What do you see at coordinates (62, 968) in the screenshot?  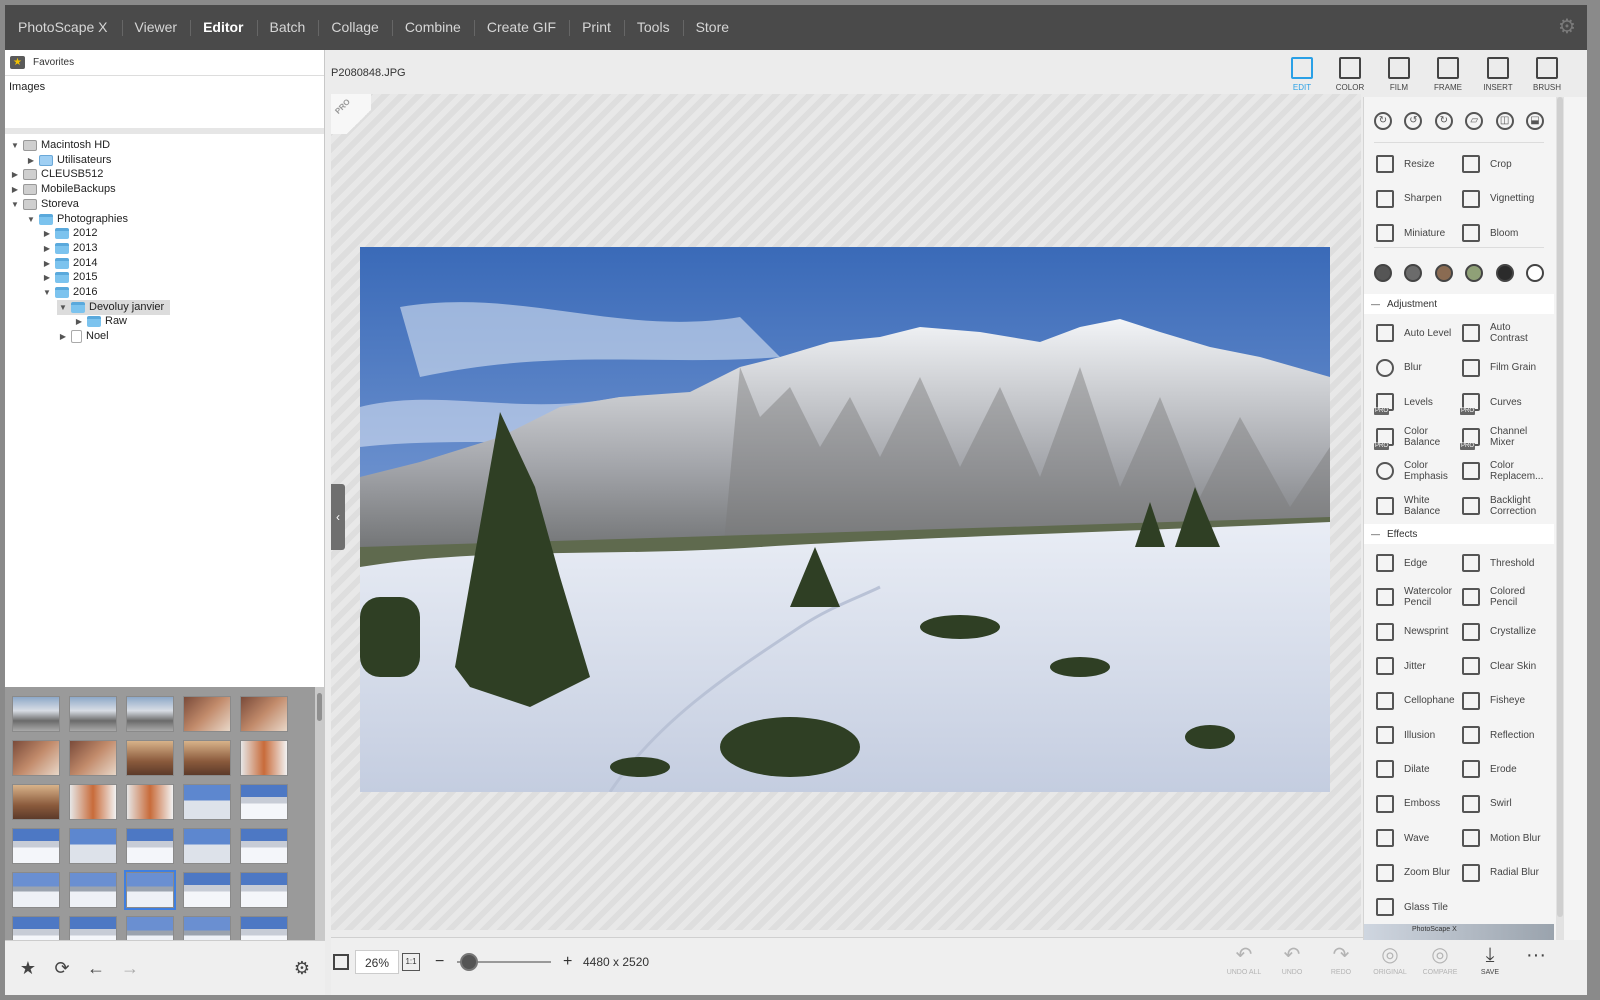 I see `refresh-icon: ⟳` at bounding box center [62, 968].